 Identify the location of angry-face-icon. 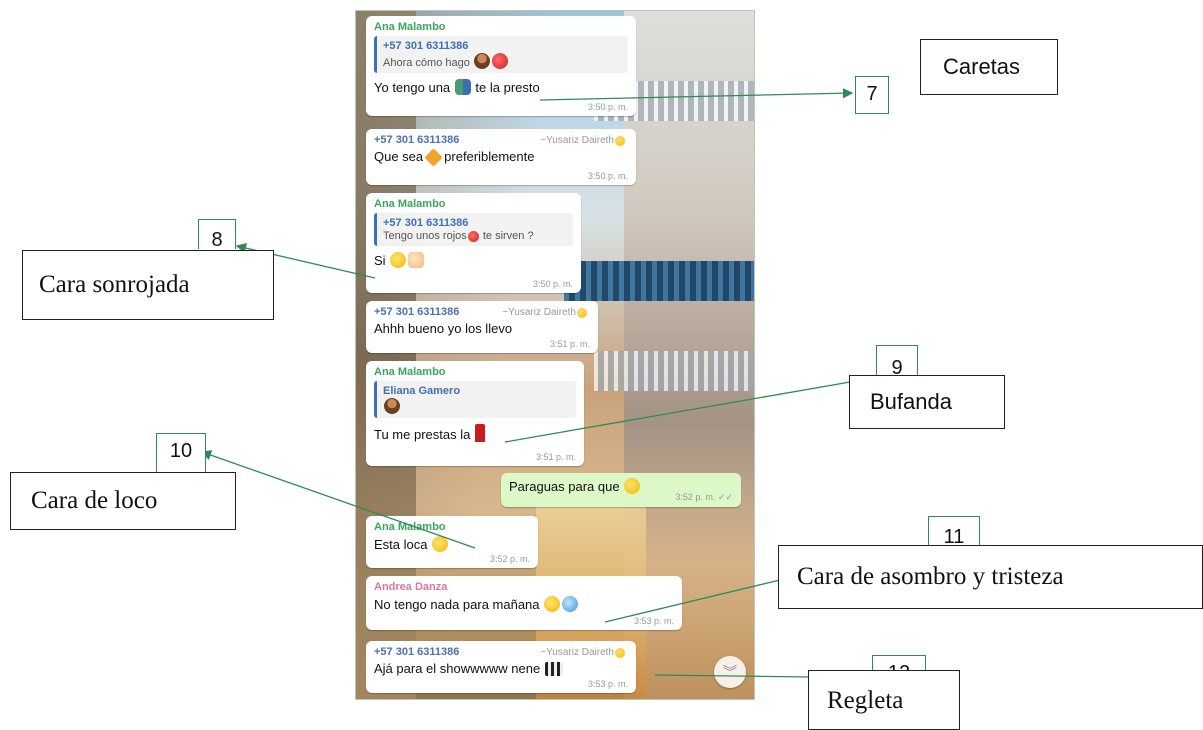
(499, 61).